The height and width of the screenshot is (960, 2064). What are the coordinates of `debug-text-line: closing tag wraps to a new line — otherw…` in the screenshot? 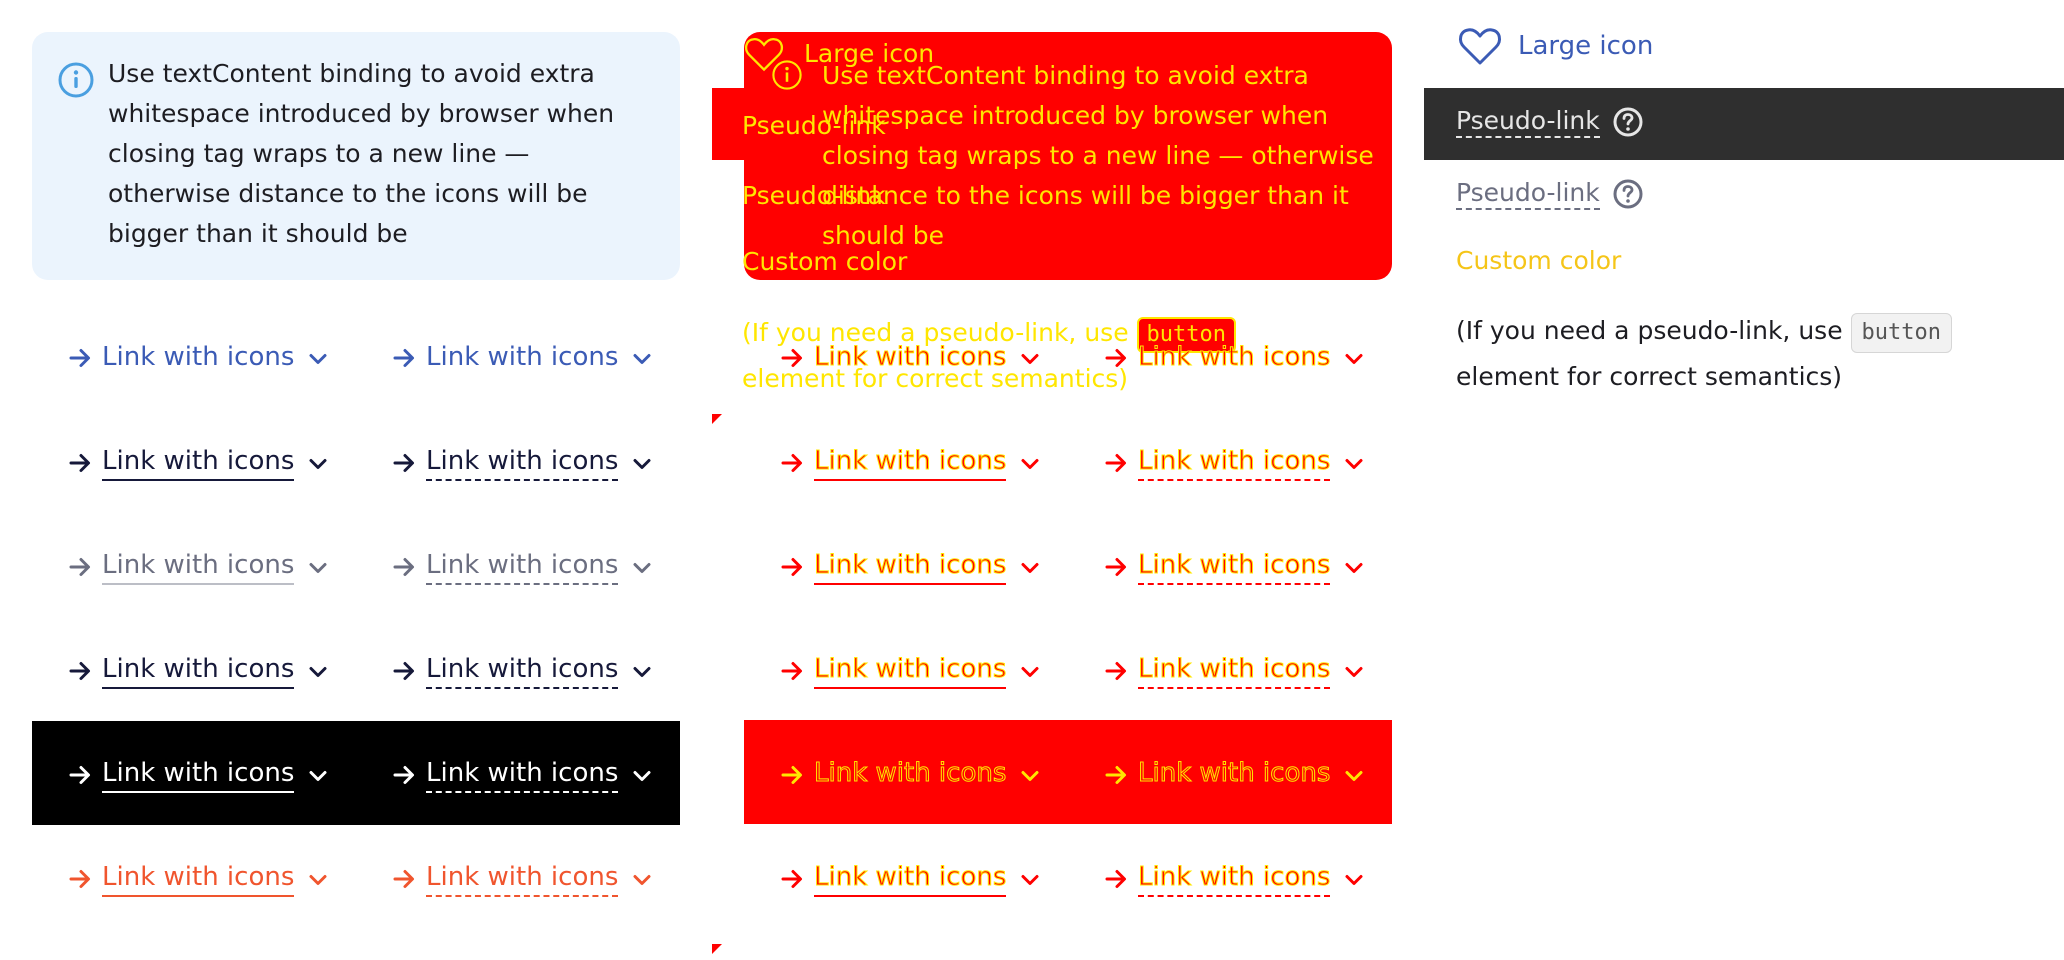 It's located at (1098, 155).